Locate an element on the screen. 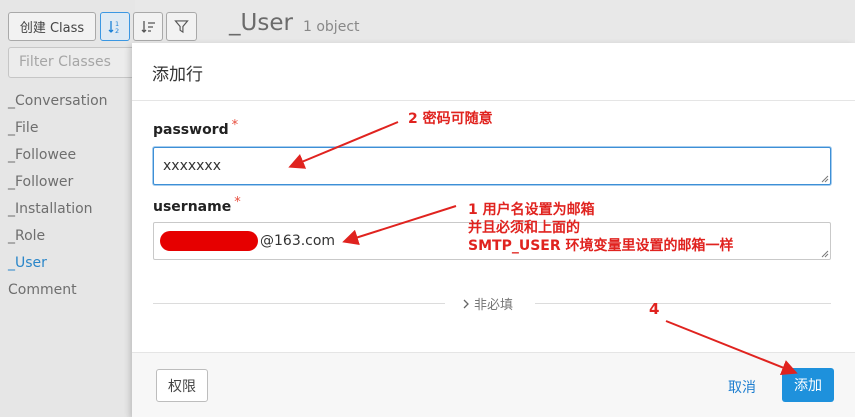 The height and width of the screenshot is (417, 855). dialog-footer: 权限 取消 添加 is located at coordinates (493, 384).